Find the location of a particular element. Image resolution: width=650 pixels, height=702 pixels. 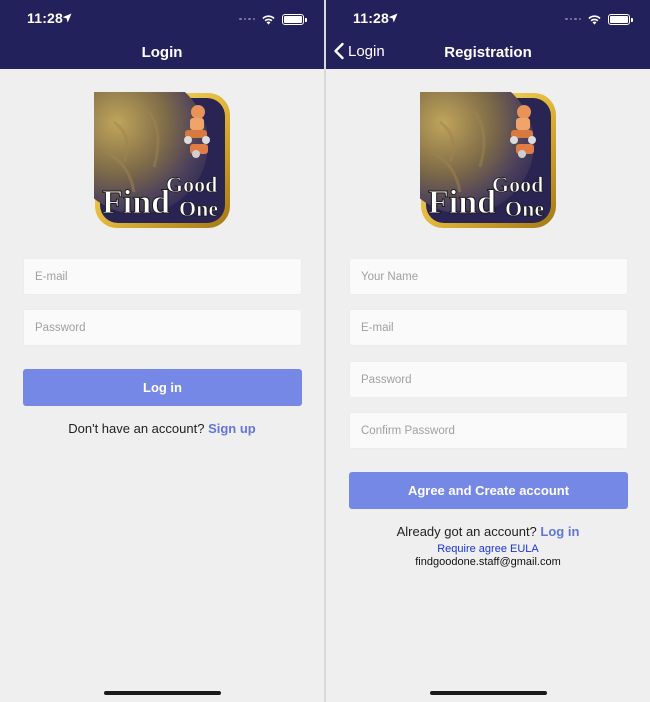

confirm-password-field is located at coordinates (488, 430).